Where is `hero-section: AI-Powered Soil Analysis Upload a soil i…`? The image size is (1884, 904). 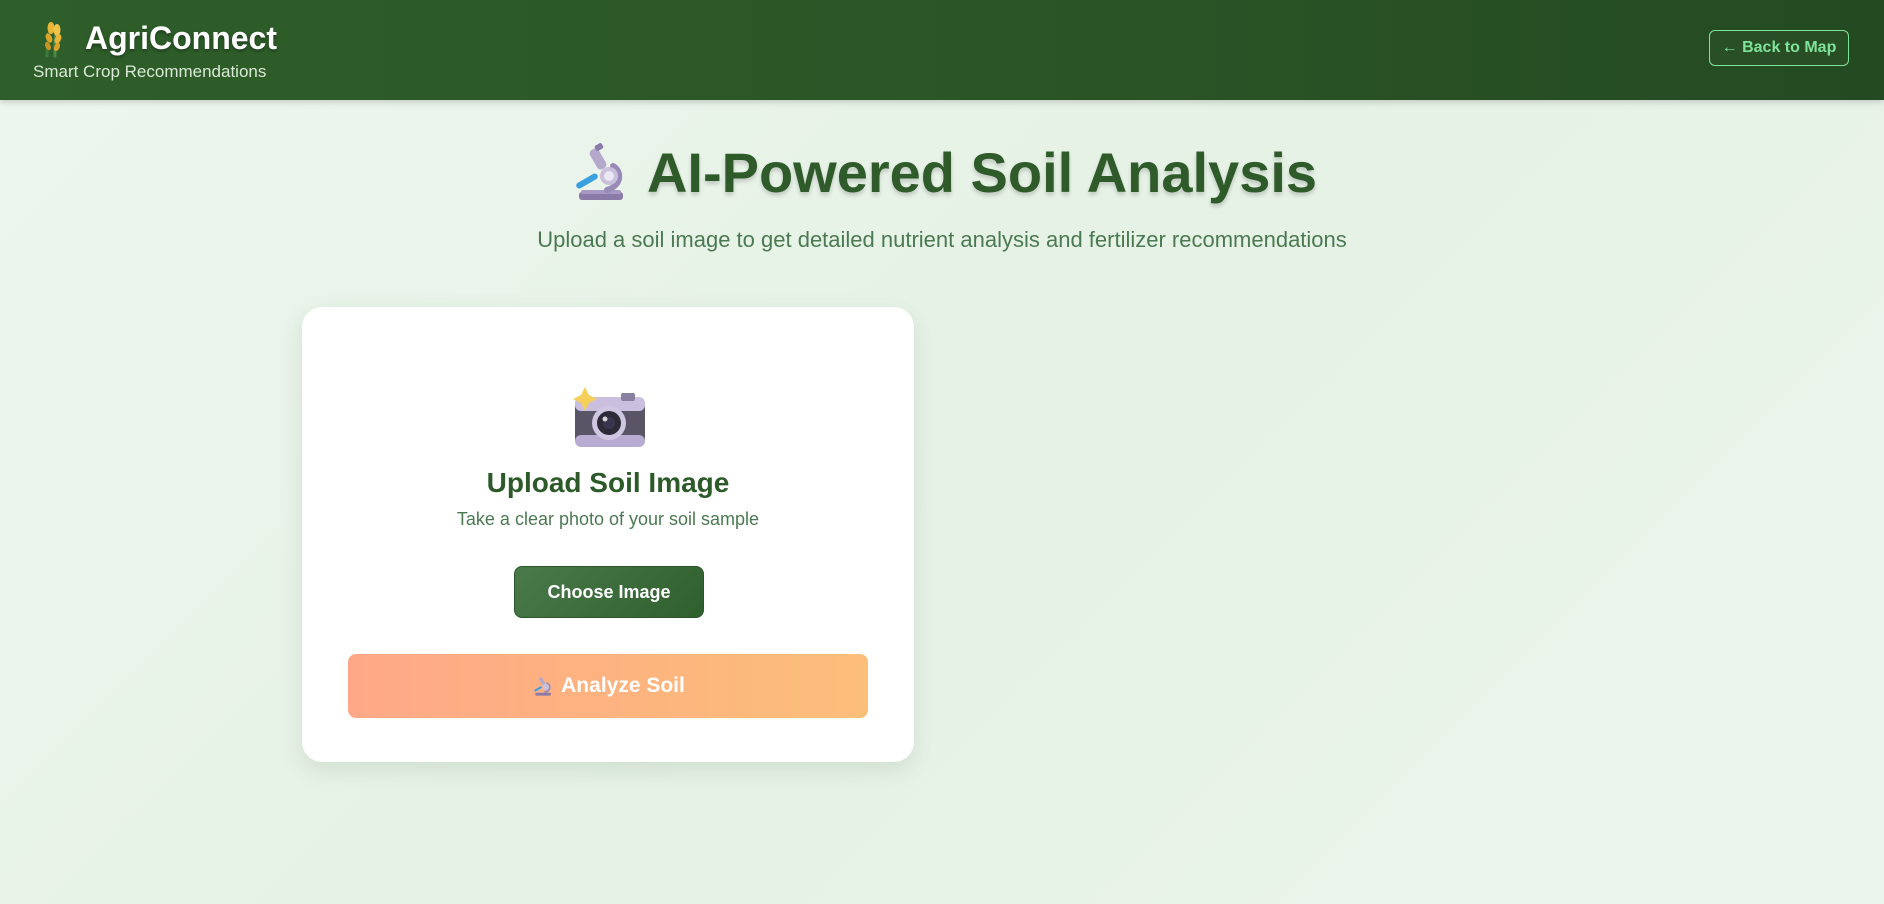 hero-section: AI-Powered Soil Analysis Upload a soil i… is located at coordinates (942, 196).